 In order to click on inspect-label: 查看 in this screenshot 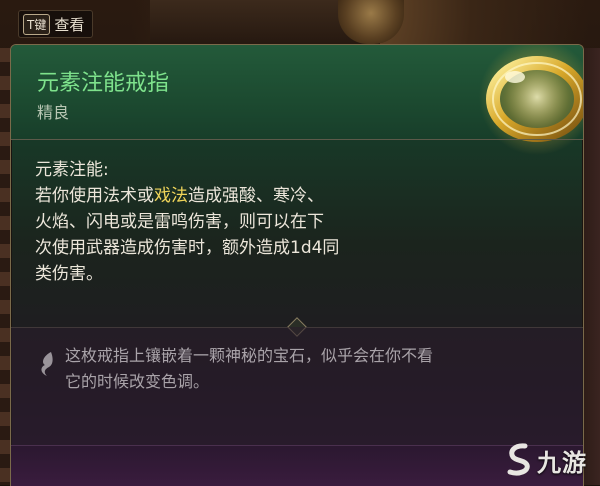, I will do `click(69, 24)`.